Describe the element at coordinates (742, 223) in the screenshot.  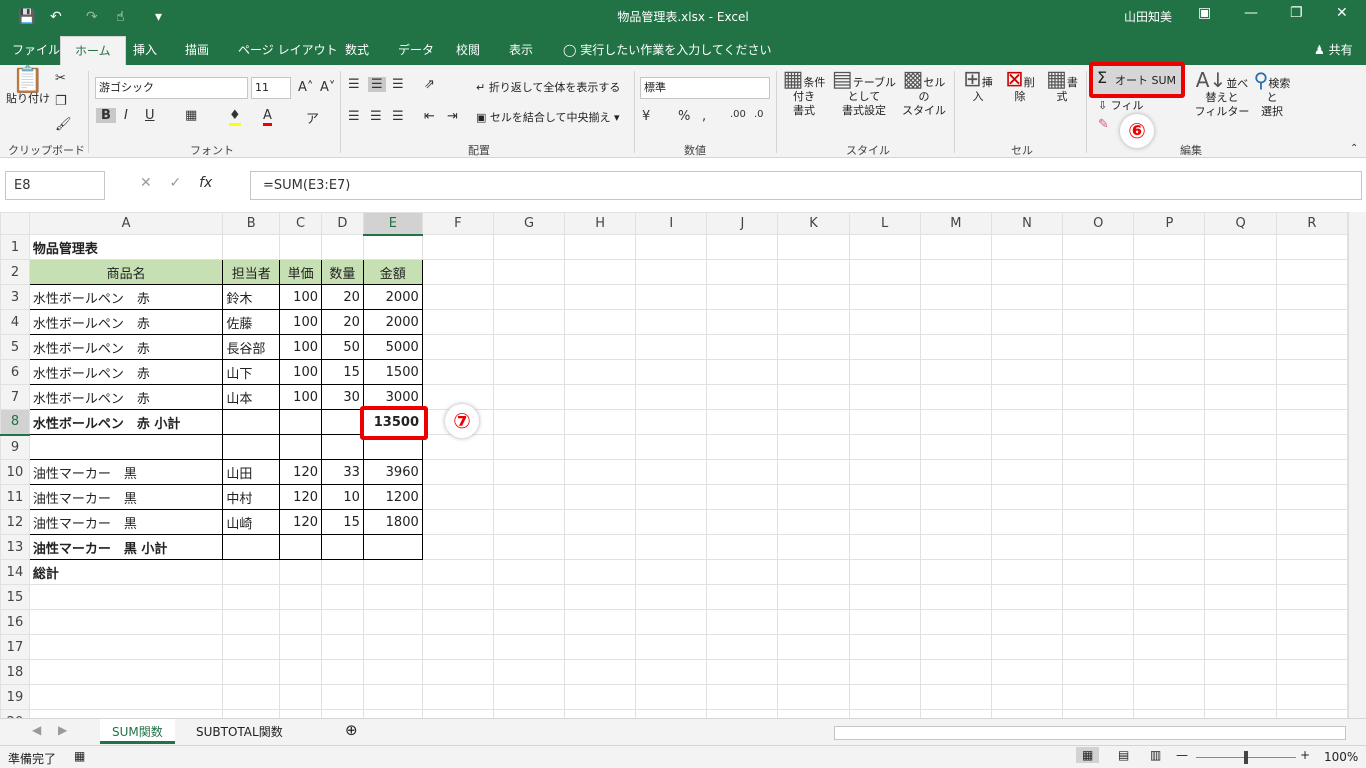
I see `column-header: J` at that location.